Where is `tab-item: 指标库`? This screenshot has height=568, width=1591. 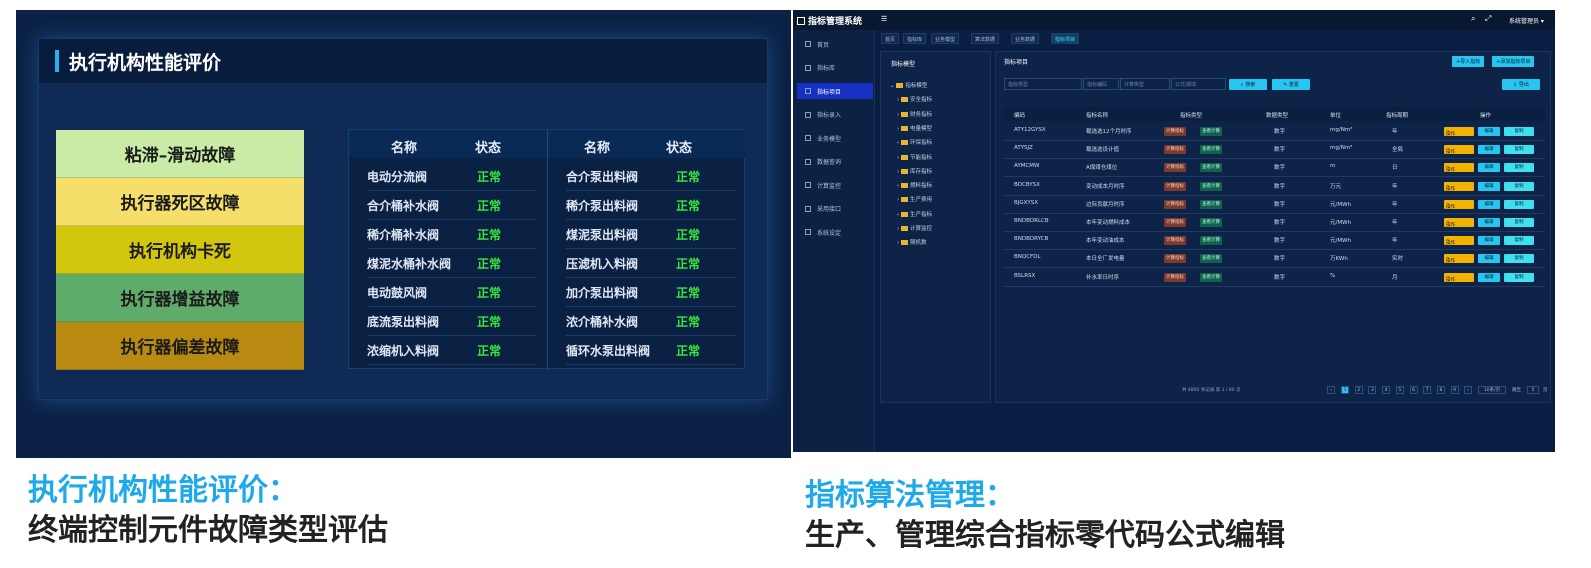
tab-item: 指标库 is located at coordinates (915, 38).